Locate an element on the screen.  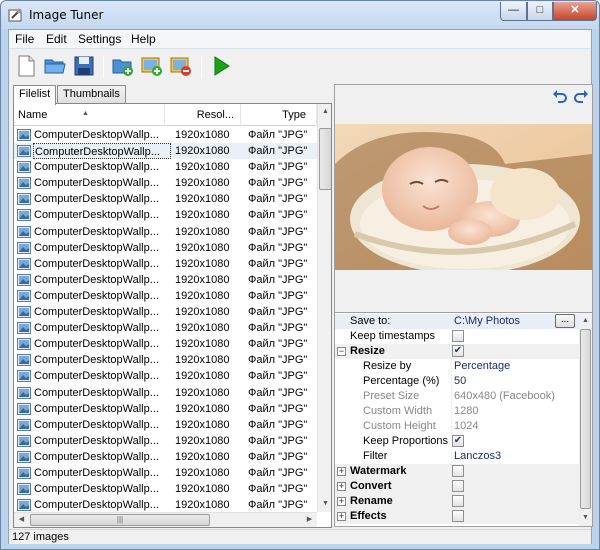
tab-thumbnails: Thumbnails is located at coordinates (91, 94).